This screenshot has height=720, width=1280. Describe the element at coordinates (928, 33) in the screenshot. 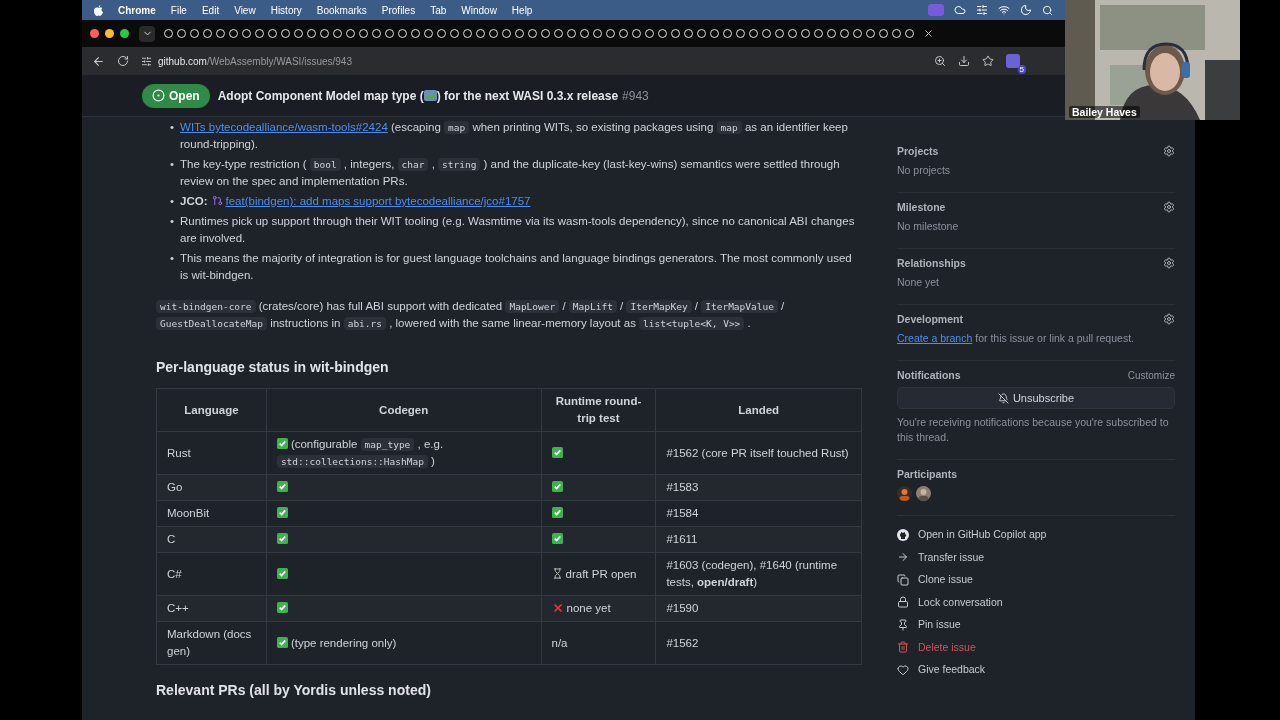

I see `close-tab-icon` at that location.